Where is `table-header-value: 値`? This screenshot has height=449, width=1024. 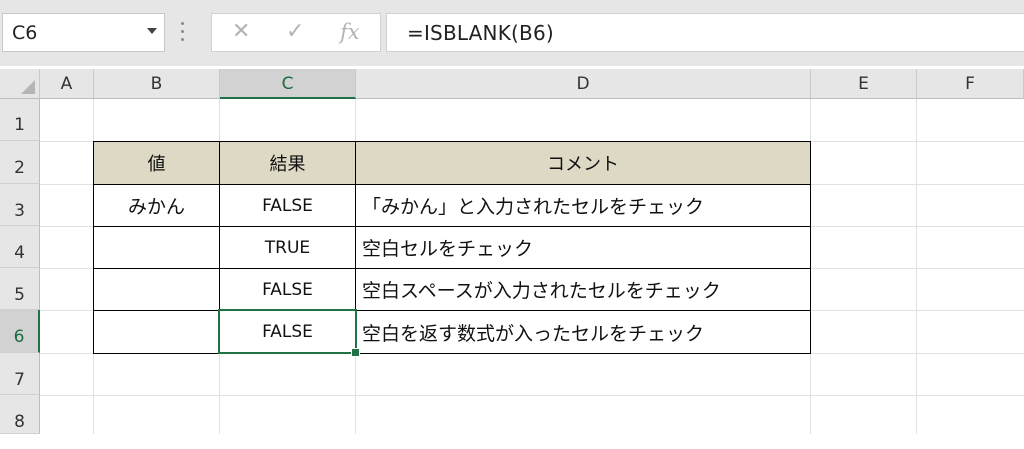
table-header-value: 値 is located at coordinates (156, 163).